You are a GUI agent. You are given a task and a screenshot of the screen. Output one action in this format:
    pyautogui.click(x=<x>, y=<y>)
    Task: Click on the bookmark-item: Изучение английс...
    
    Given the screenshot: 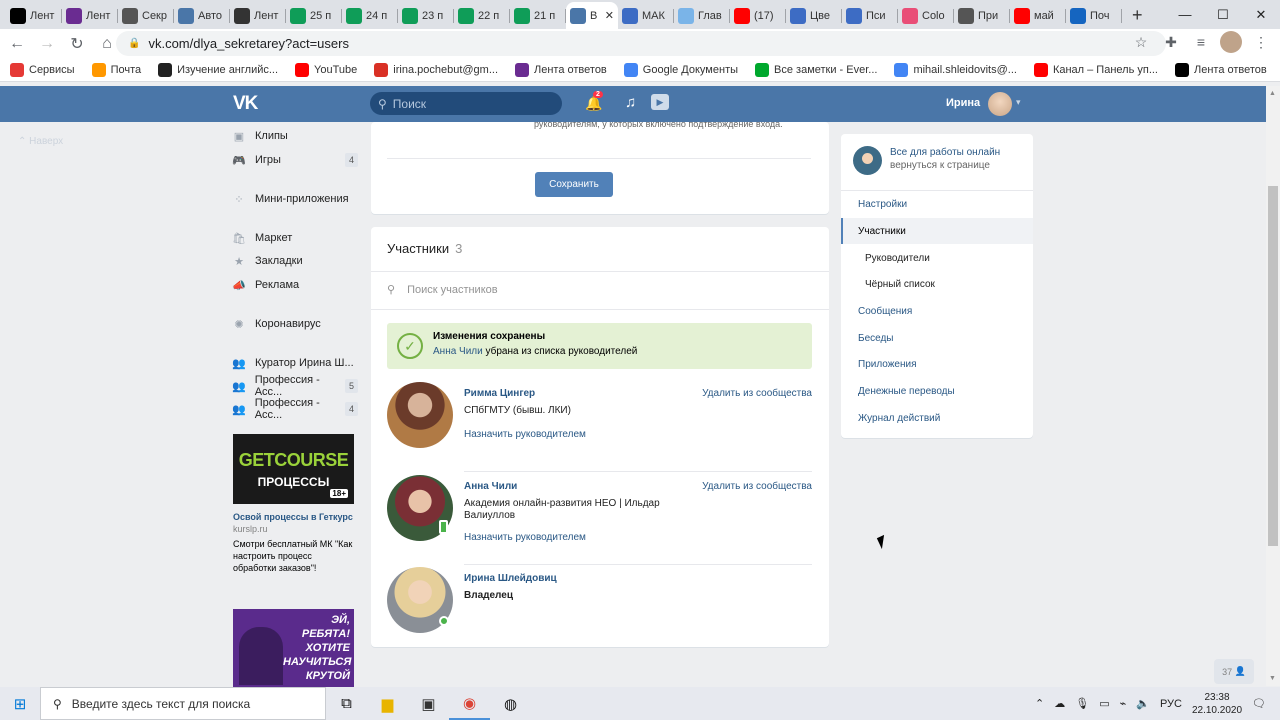 What is the action you would take?
    pyautogui.click(x=218, y=69)
    